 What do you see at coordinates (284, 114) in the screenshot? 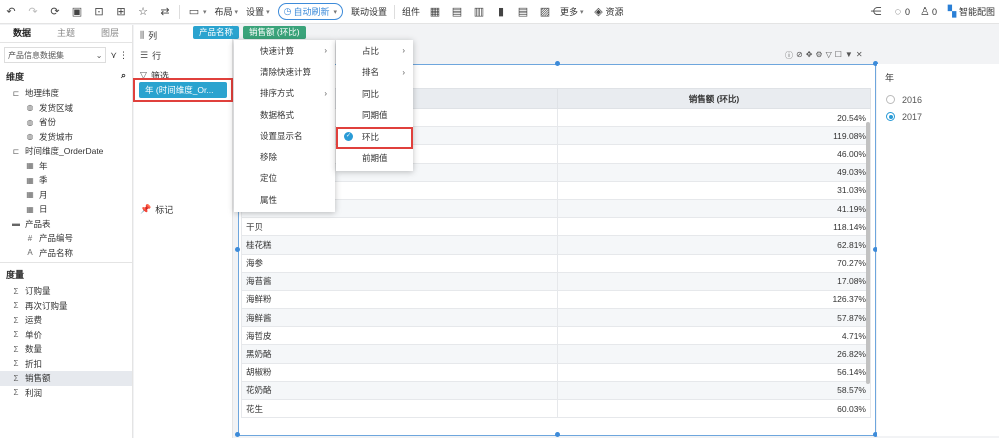
I see `menu-item: 数据格式` at bounding box center [284, 114].